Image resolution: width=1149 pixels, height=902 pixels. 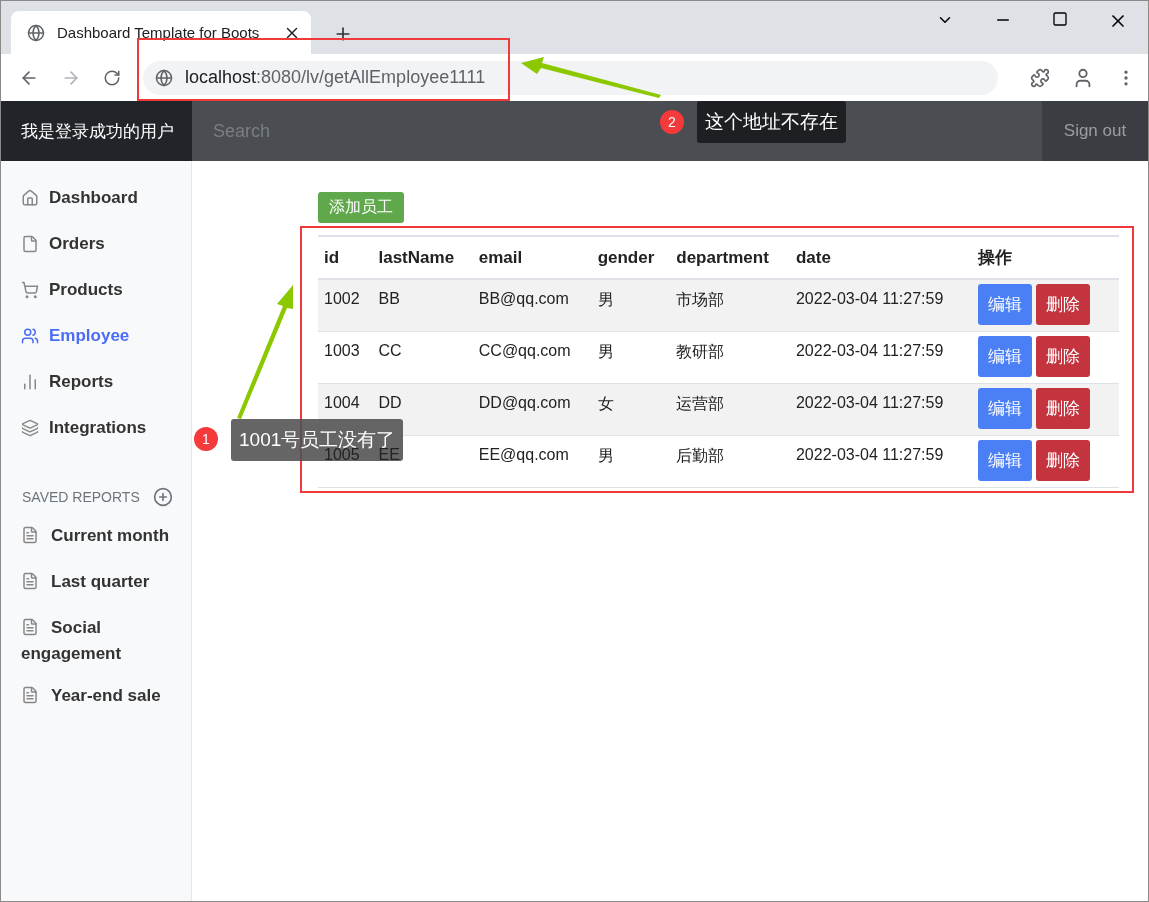 What do you see at coordinates (96, 641) in the screenshot?
I see `saved-report-item: Social engagement` at bounding box center [96, 641].